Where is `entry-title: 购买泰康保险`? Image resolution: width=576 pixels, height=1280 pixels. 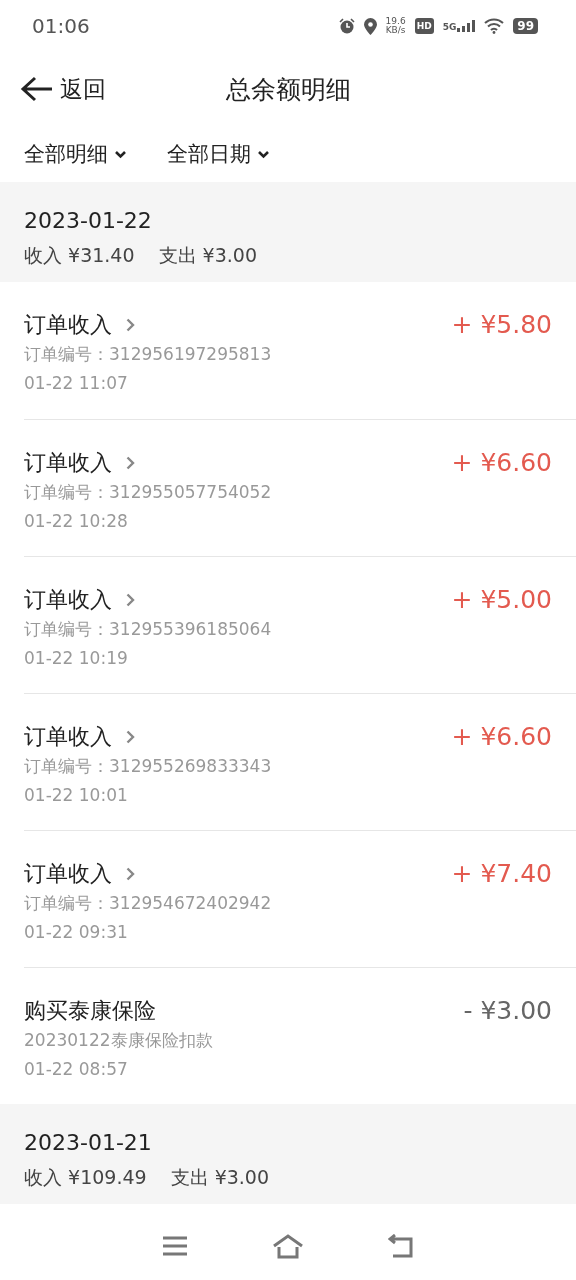
entry-title: 购买泰康保险 is located at coordinates (90, 1011).